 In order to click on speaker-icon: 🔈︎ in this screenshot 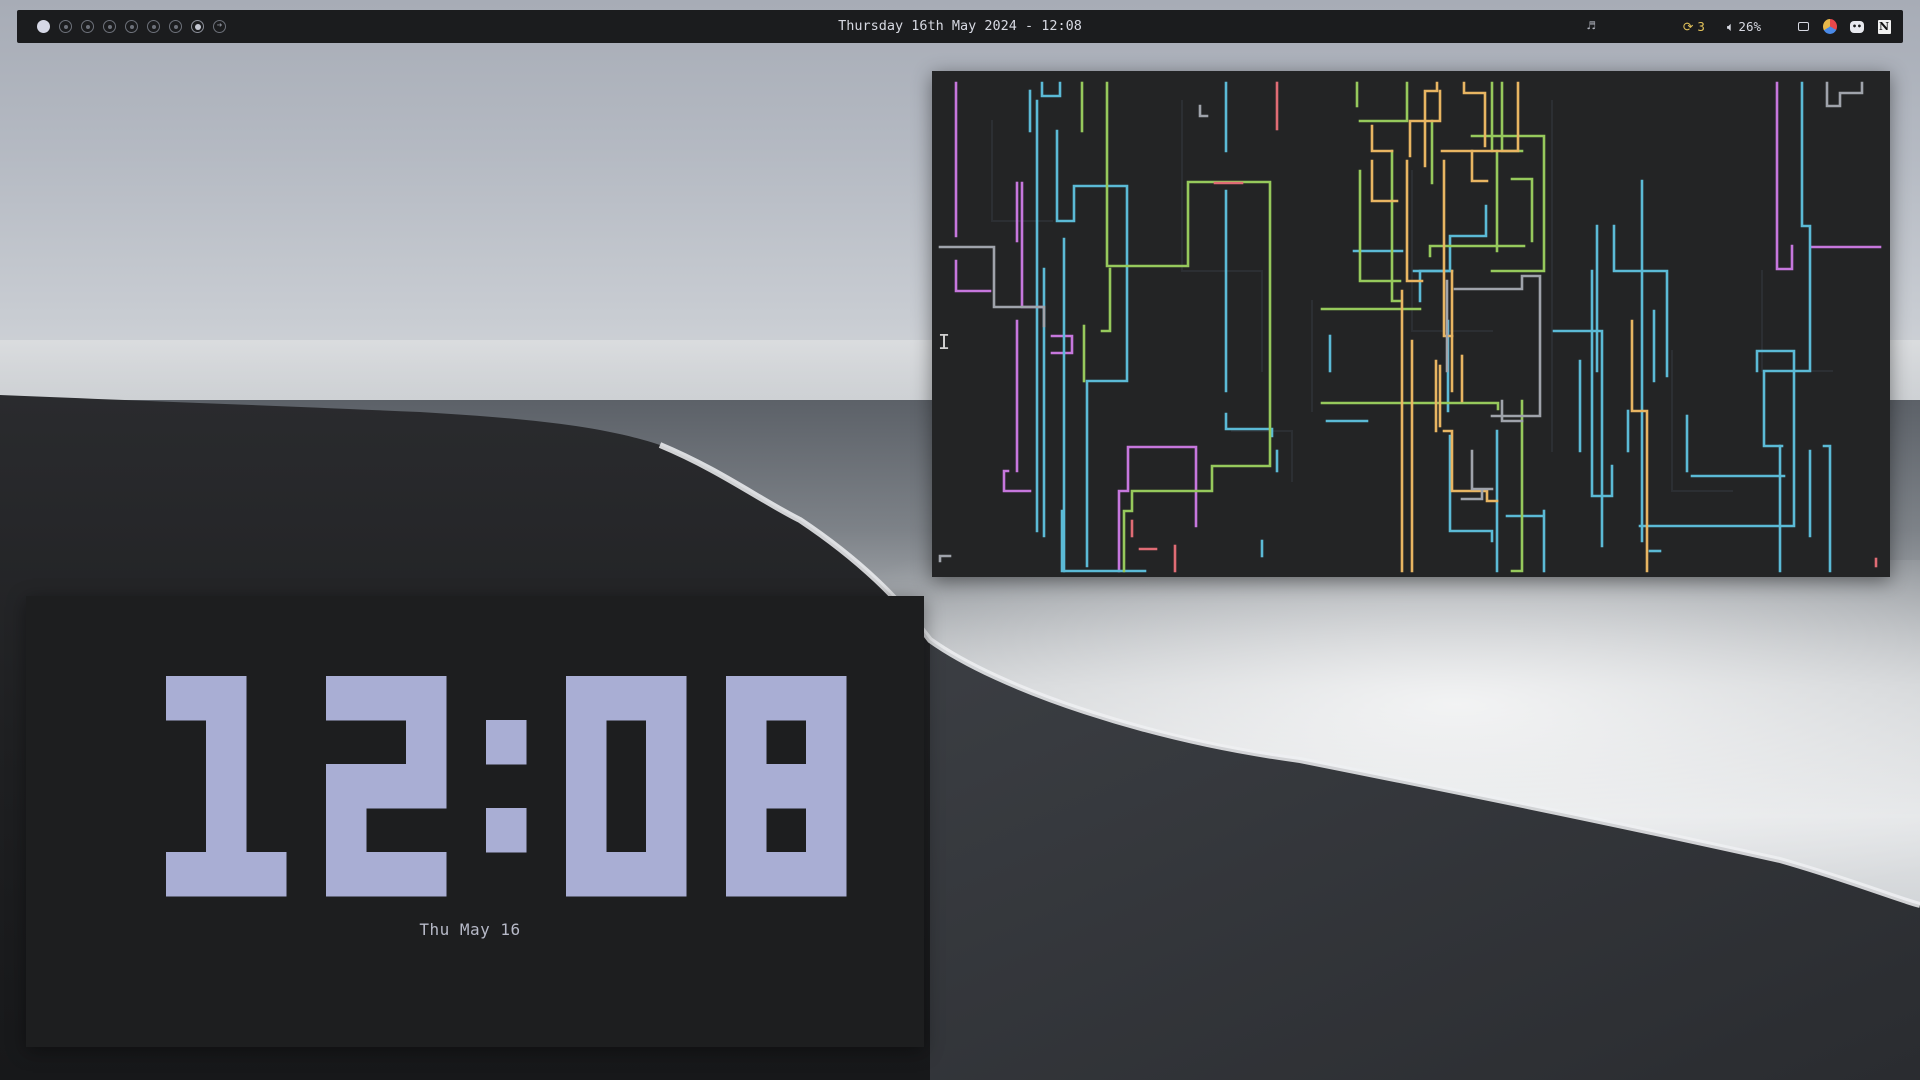, I will do `click(1730, 26)`.